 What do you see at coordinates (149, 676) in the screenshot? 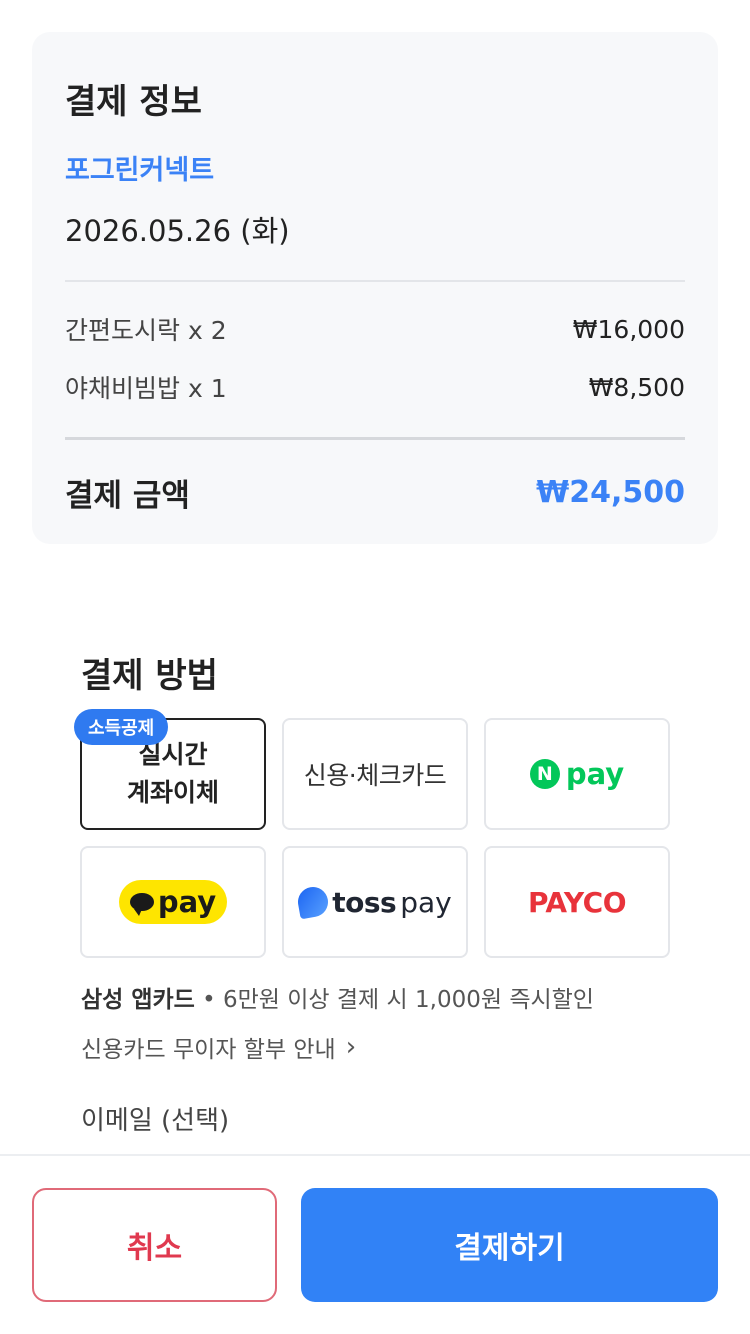
I see `payment-method-title: 결제 방법` at bounding box center [149, 676].